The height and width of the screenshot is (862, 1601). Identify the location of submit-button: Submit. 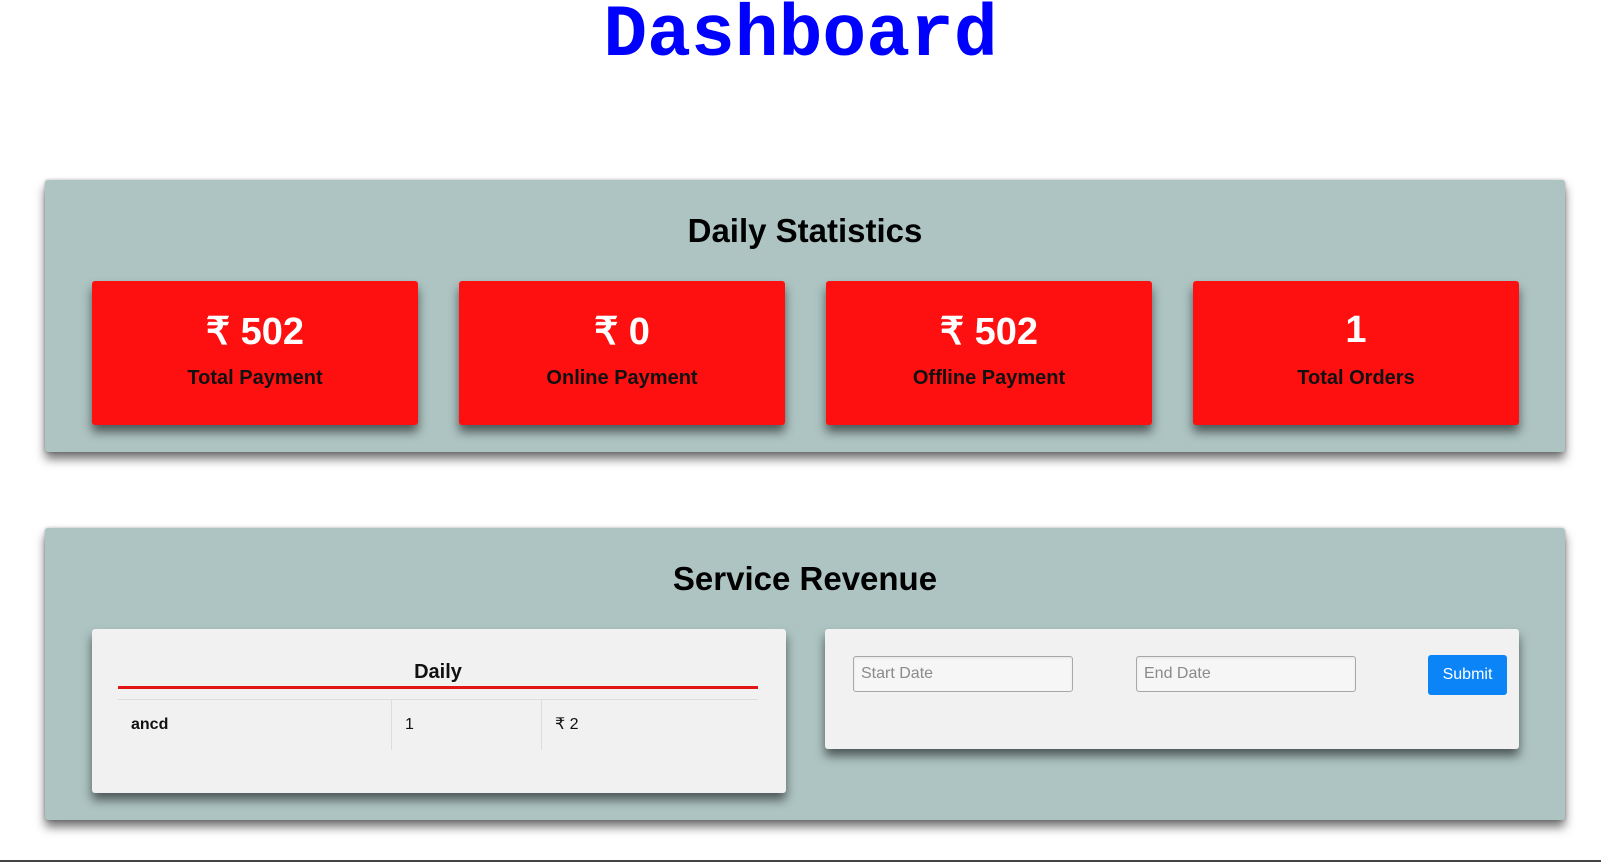
(1467, 675).